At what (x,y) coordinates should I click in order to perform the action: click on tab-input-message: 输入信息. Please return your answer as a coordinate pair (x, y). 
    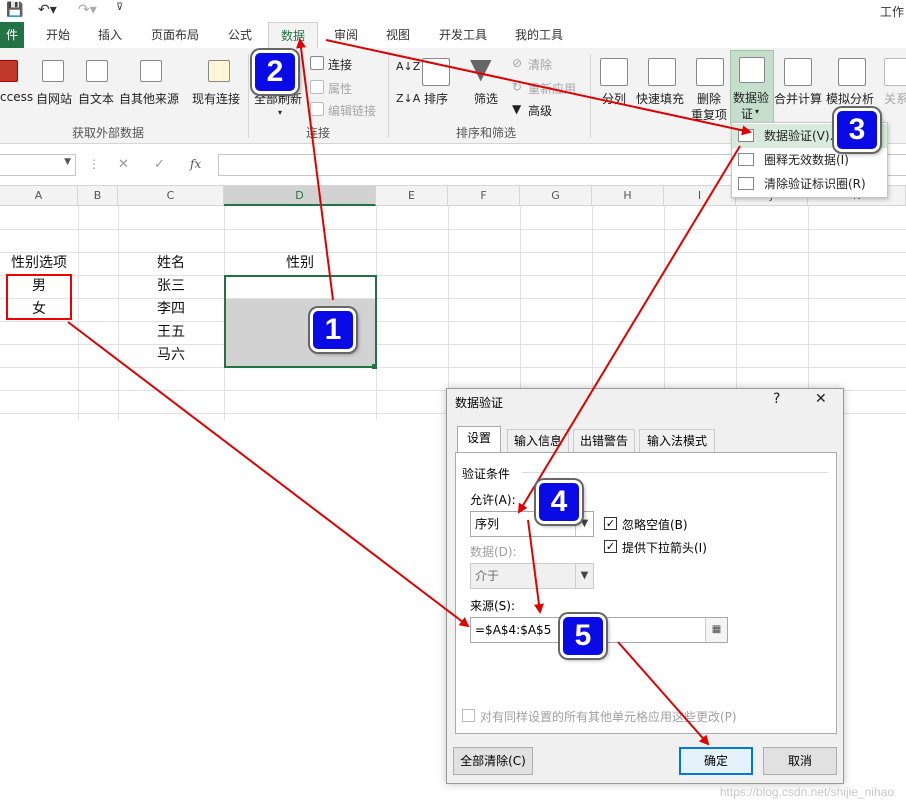
    Looking at the image, I should click on (538, 440).